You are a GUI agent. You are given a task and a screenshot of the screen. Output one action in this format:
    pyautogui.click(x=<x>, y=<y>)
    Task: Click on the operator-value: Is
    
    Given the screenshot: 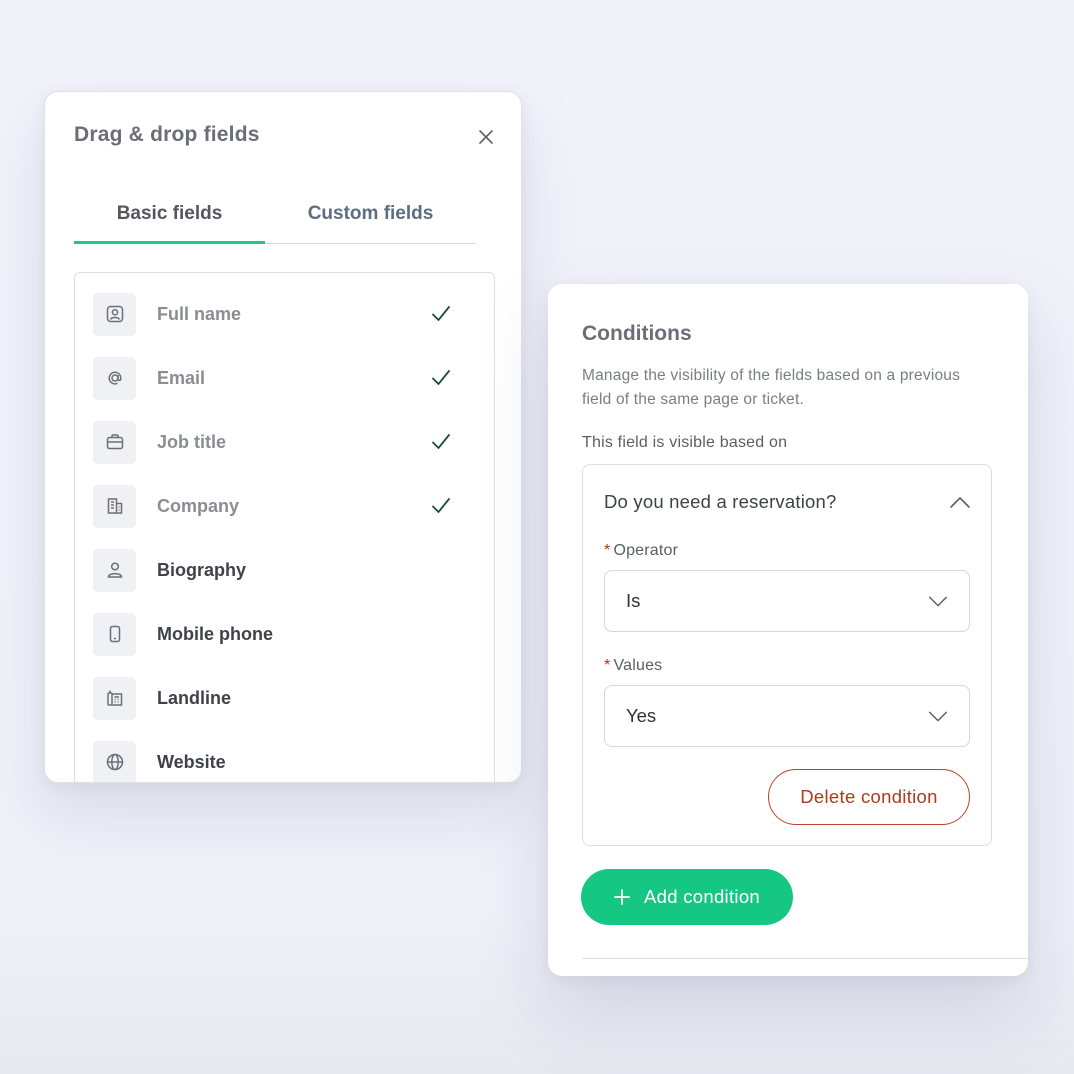 What is the action you would take?
    pyautogui.click(x=633, y=600)
    